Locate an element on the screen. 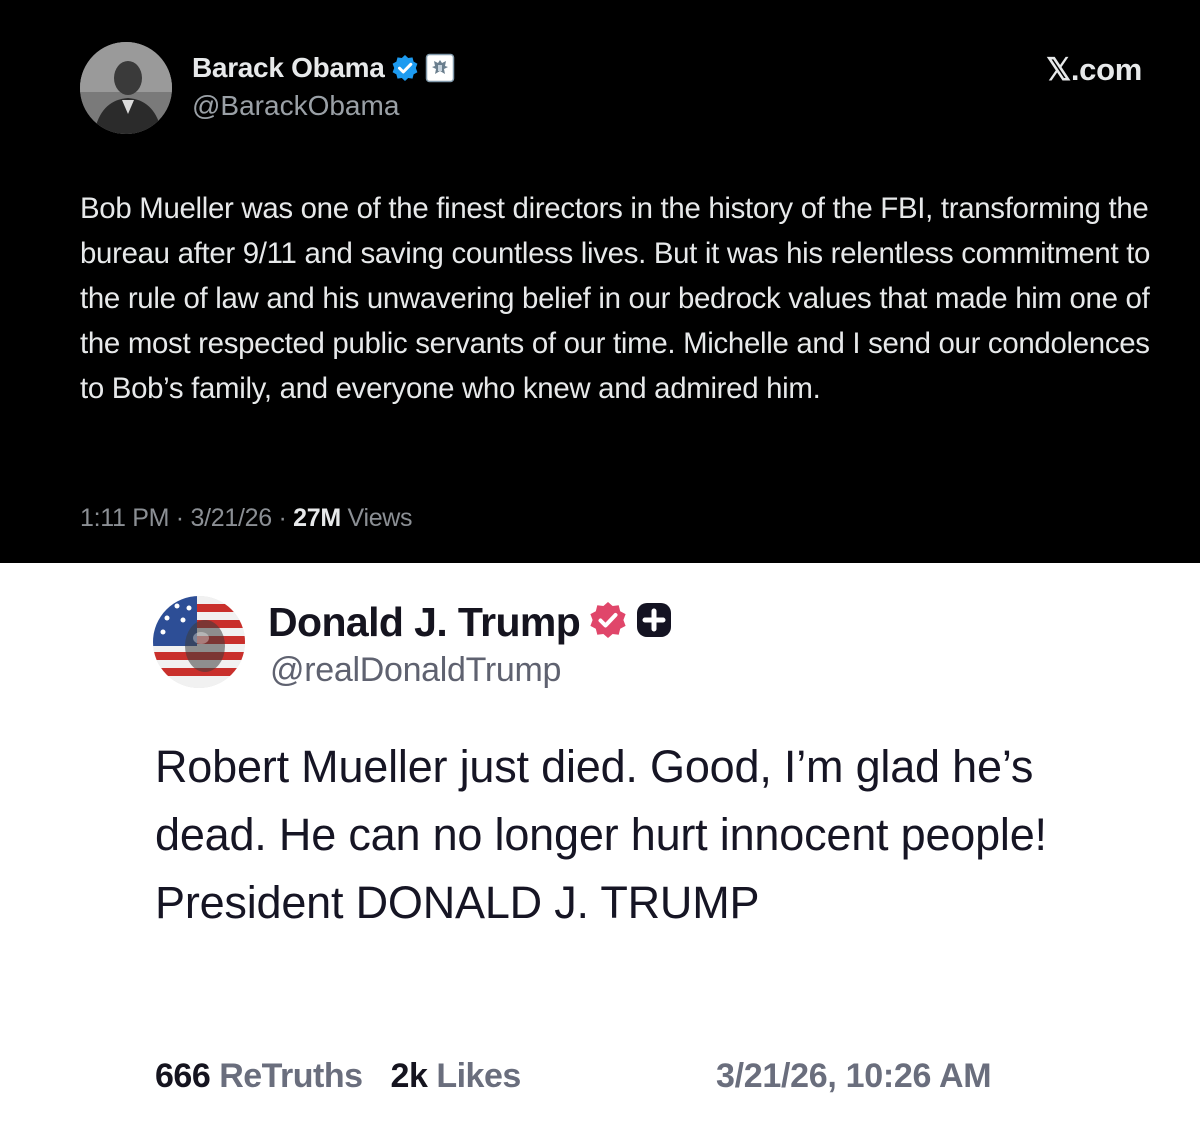  post-metadata: 1:11 PM · 3/21/26 · 27M Views is located at coordinates (246, 518).